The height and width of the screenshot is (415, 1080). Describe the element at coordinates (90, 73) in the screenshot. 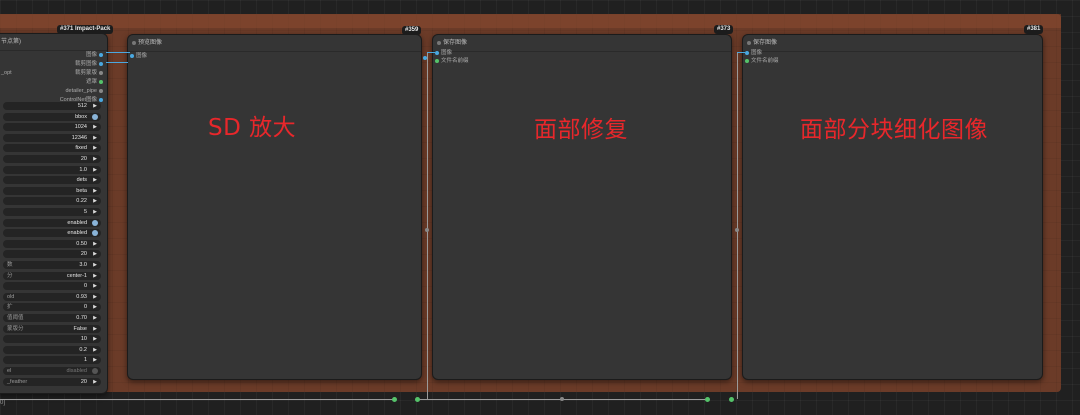

I see `impact-output: 裁剪蒙版` at that location.